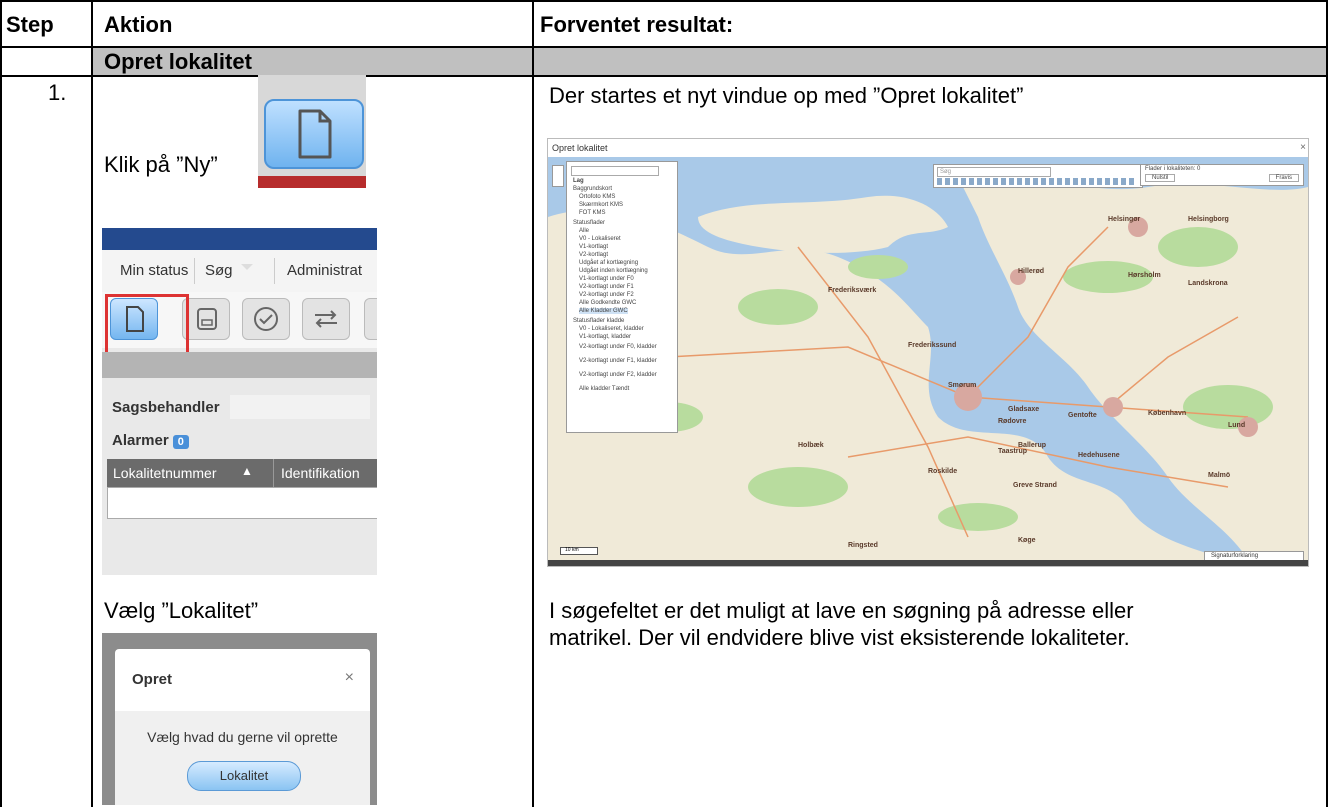 The height and width of the screenshot is (807, 1328). What do you see at coordinates (600, 239) in the screenshot?
I see `layer-item: V0 - Lokaliseret` at bounding box center [600, 239].